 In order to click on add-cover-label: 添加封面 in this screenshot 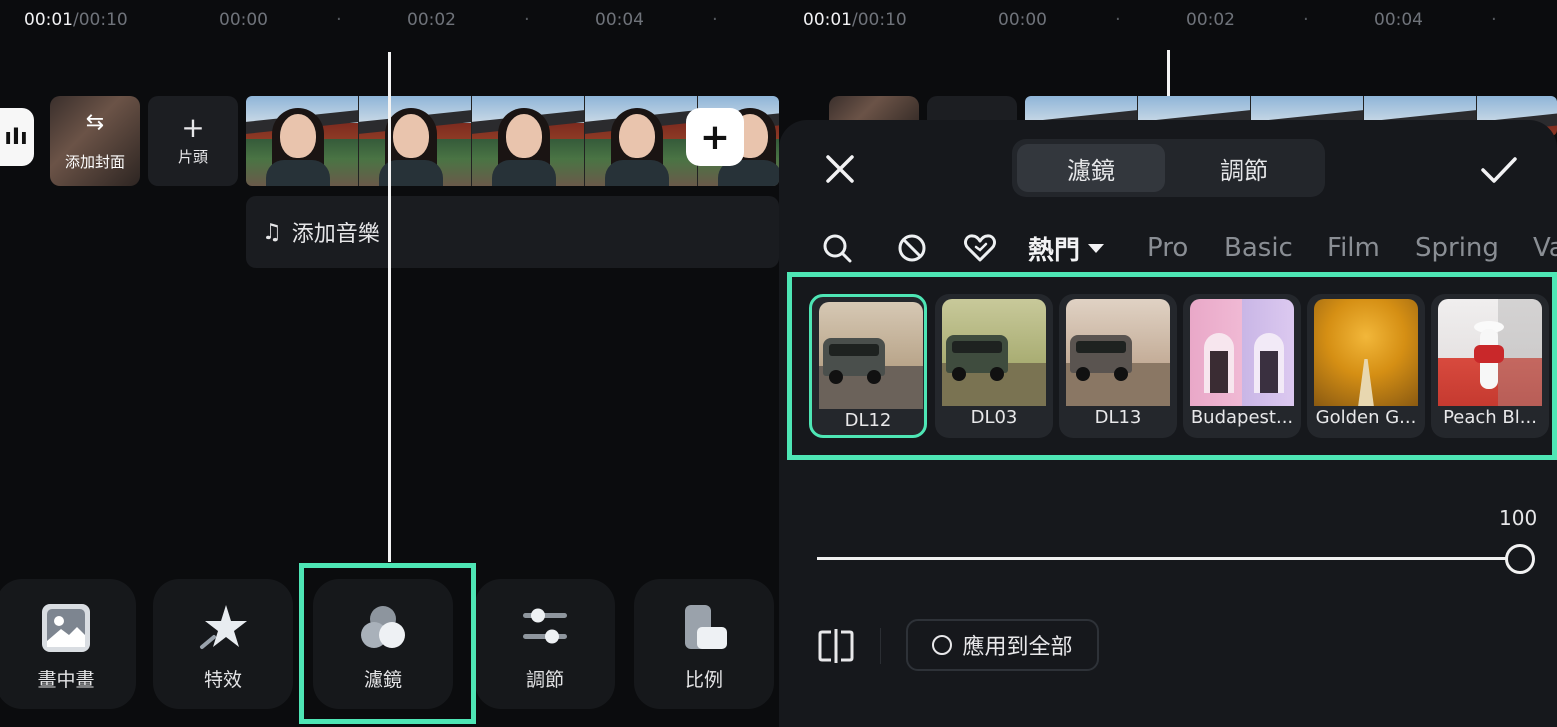, I will do `click(94, 162)`.